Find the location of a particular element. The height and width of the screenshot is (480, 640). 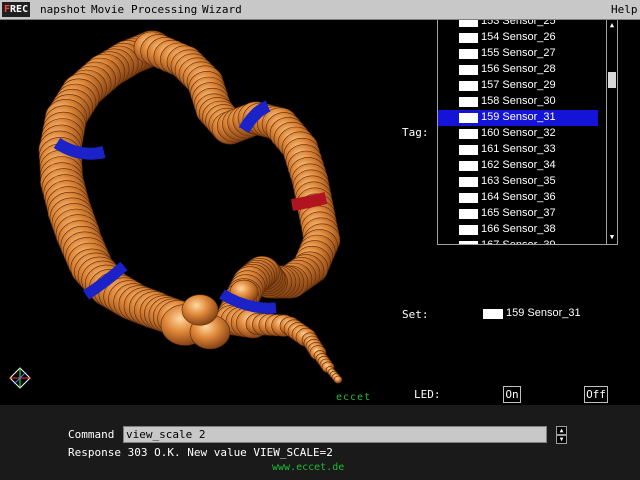

tag-list-item: 167 Sensor_39 is located at coordinates (518, 241).